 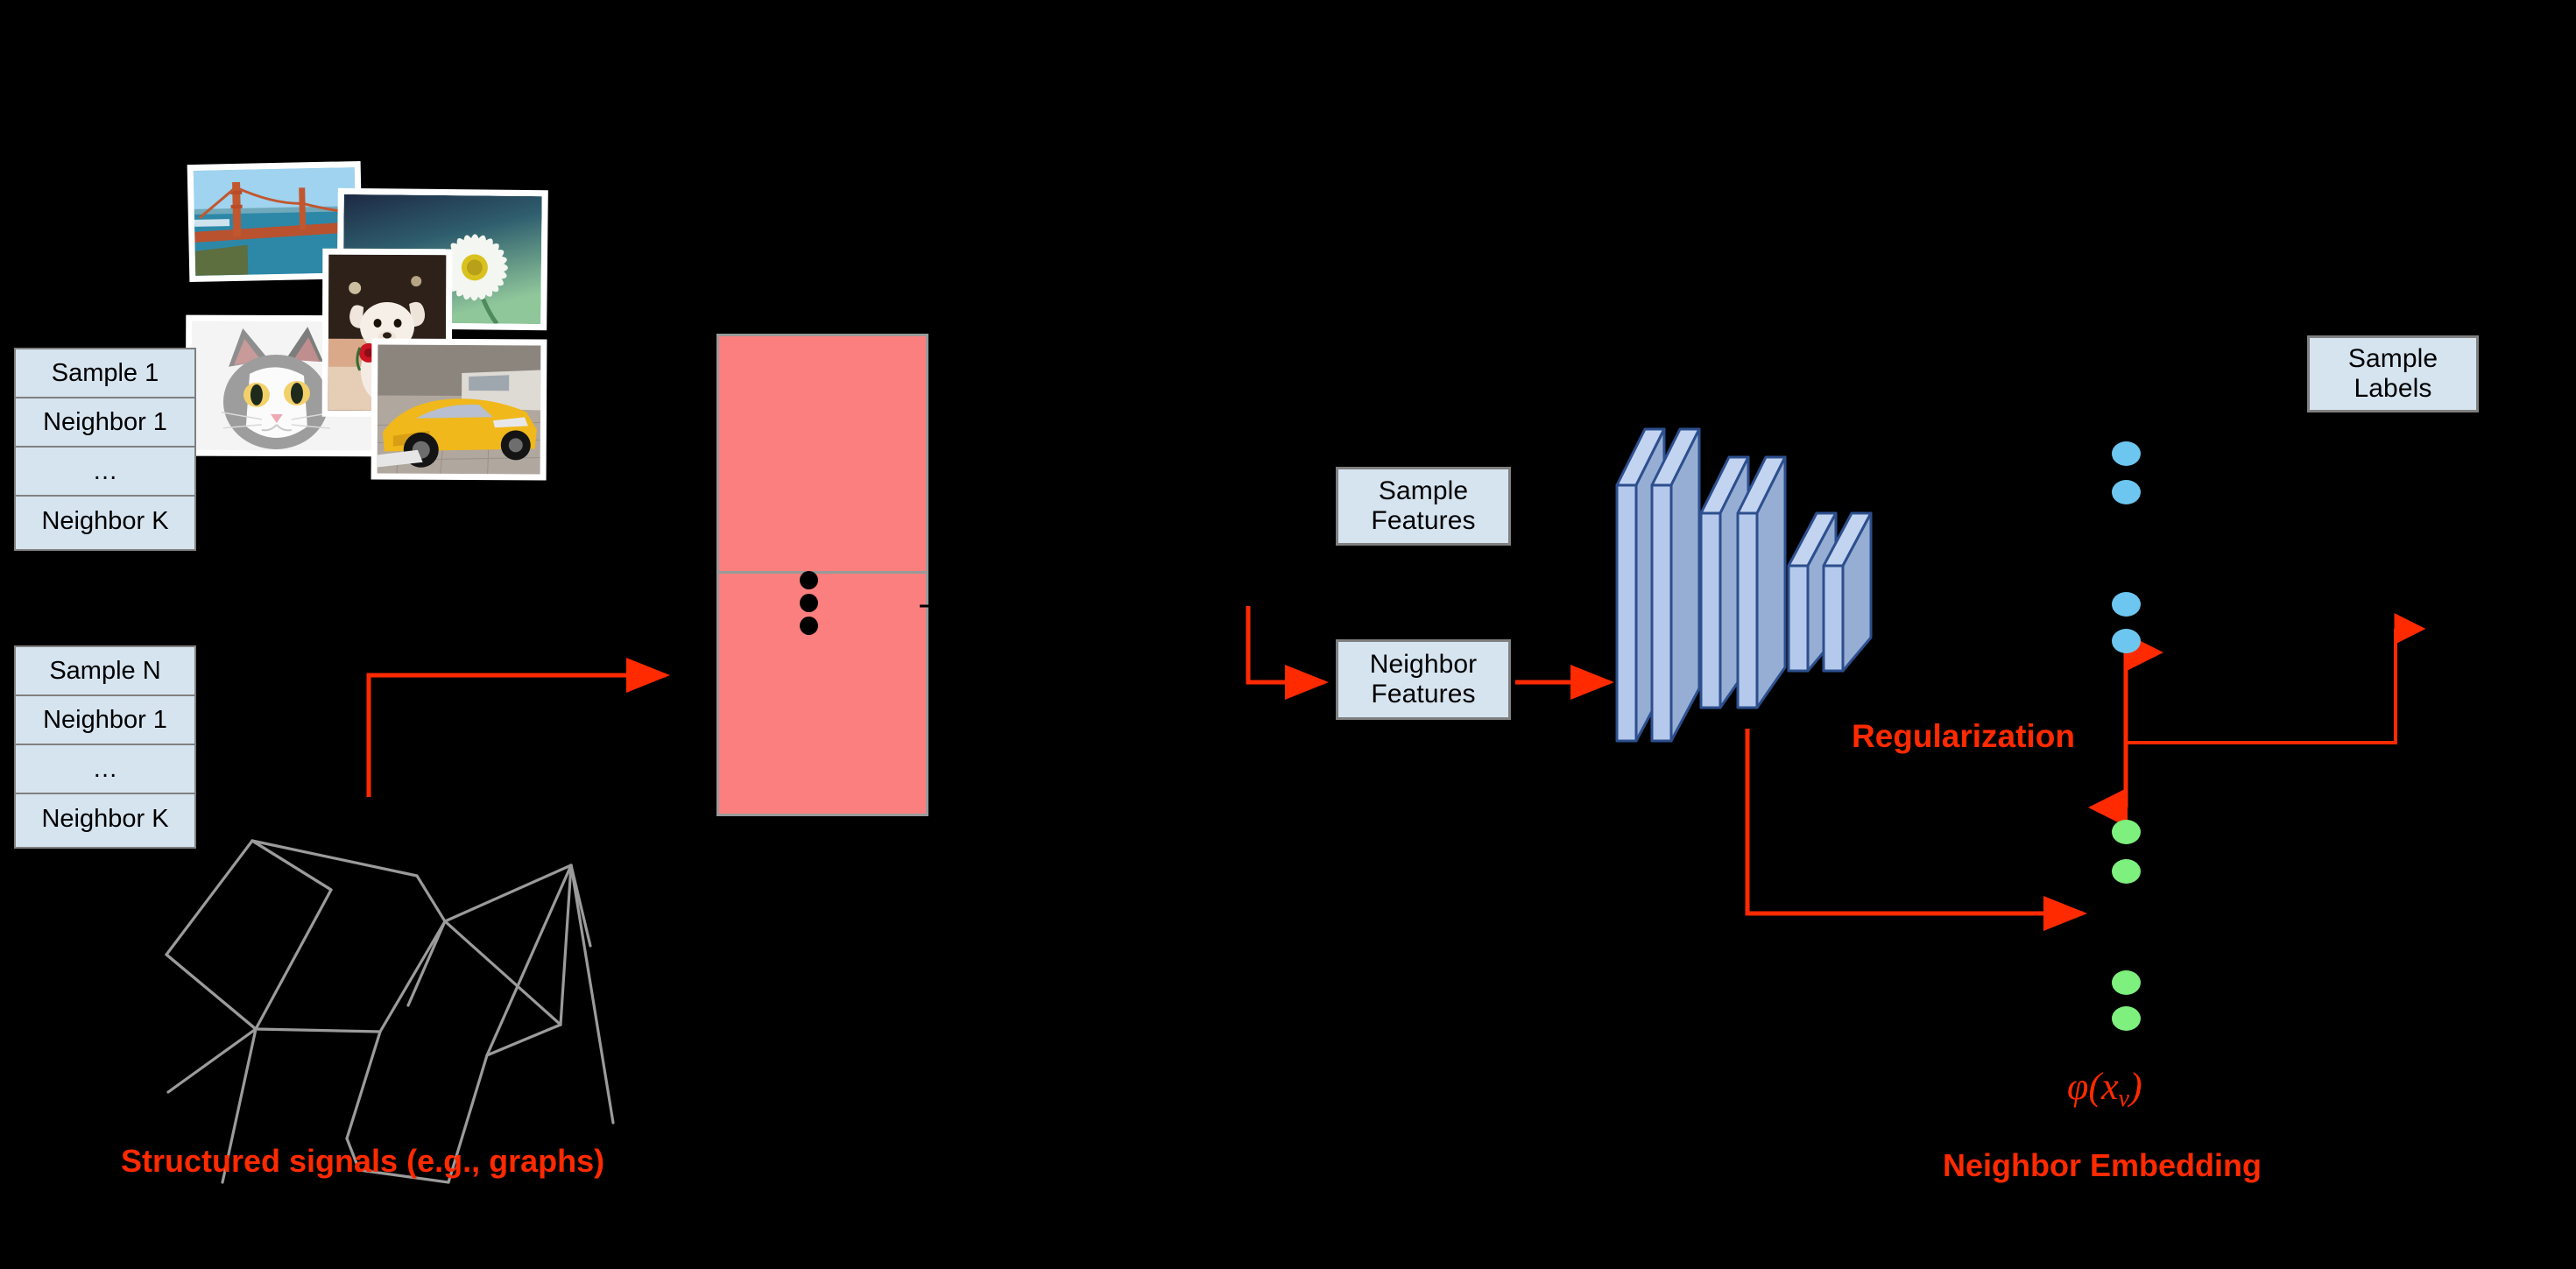 What do you see at coordinates (1423, 694) in the screenshot?
I see `neighbor-features-line2: Features` at bounding box center [1423, 694].